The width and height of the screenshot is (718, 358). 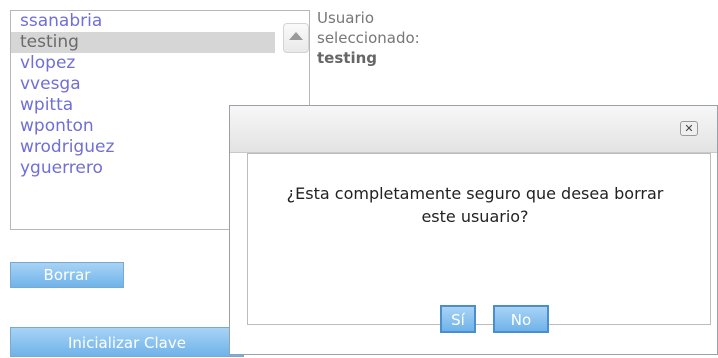 What do you see at coordinates (473, 129) in the screenshot?
I see `dialog-titlebar: ✕` at bounding box center [473, 129].